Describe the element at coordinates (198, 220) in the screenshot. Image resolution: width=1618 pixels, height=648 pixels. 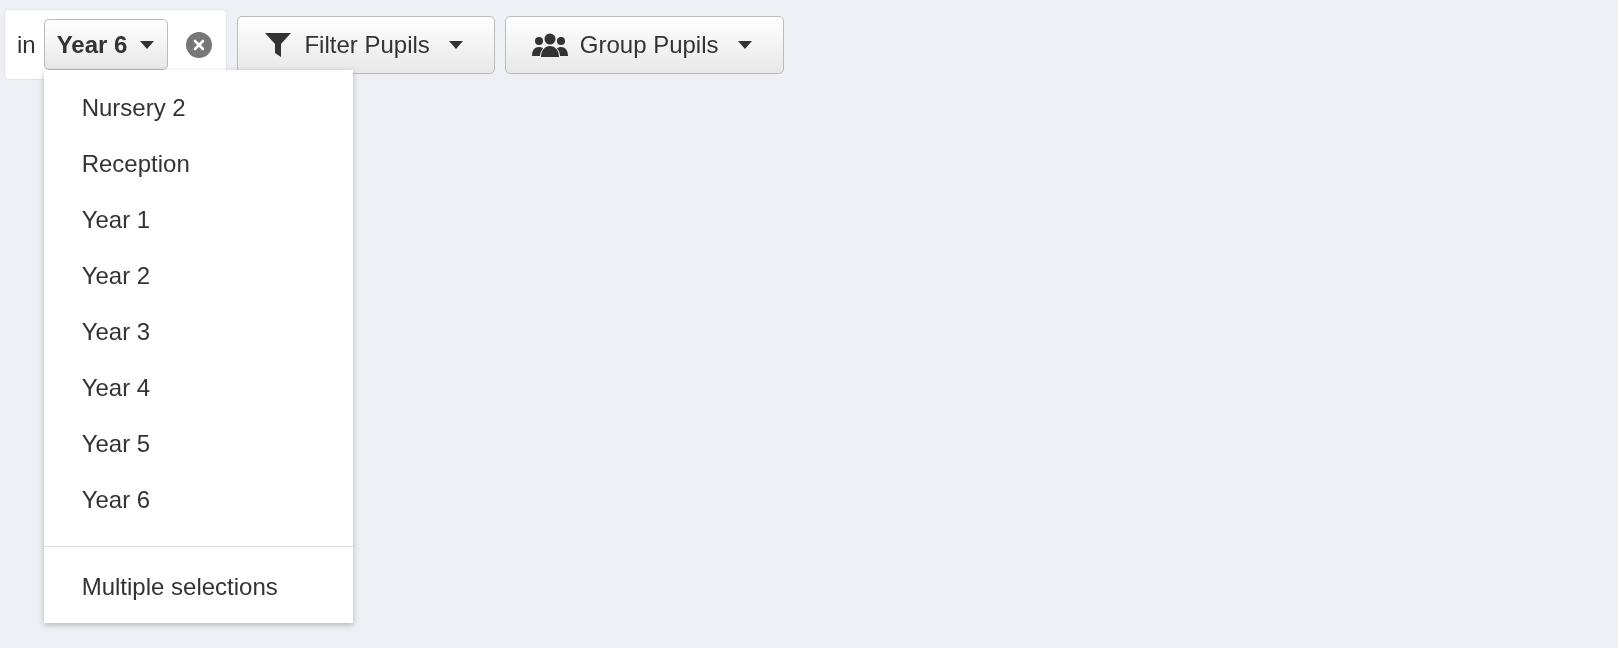
I see `menu-item: Year 1` at that location.